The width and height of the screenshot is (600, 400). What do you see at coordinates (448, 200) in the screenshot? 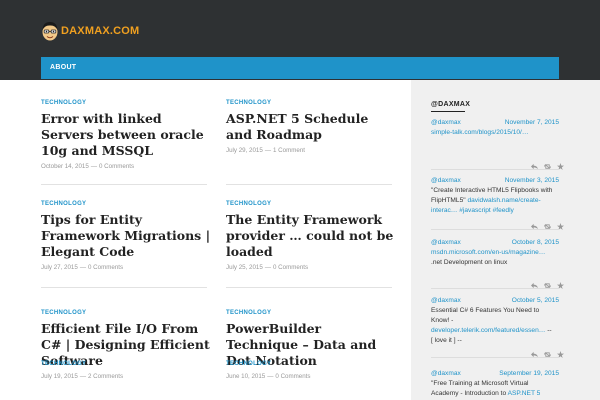
I see `tweet-text: FlipHTML5"` at bounding box center [448, 200].